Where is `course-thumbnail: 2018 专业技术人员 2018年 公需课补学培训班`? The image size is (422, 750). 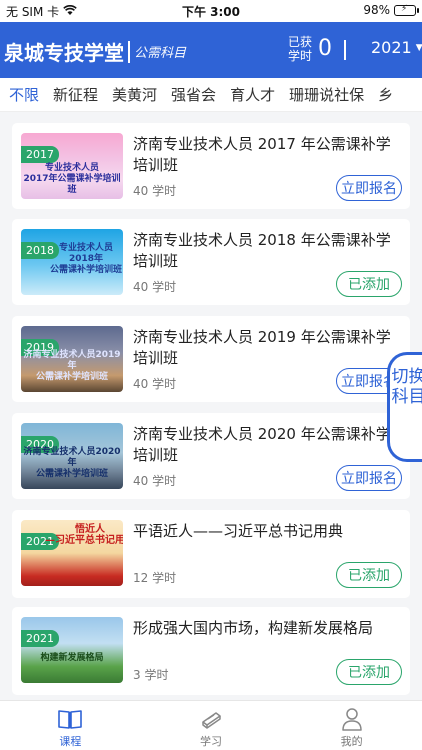 course-thumbnail: 2018 专业技术人员 2018年 公需课补学培训班 is located at coordinates (72, 262).